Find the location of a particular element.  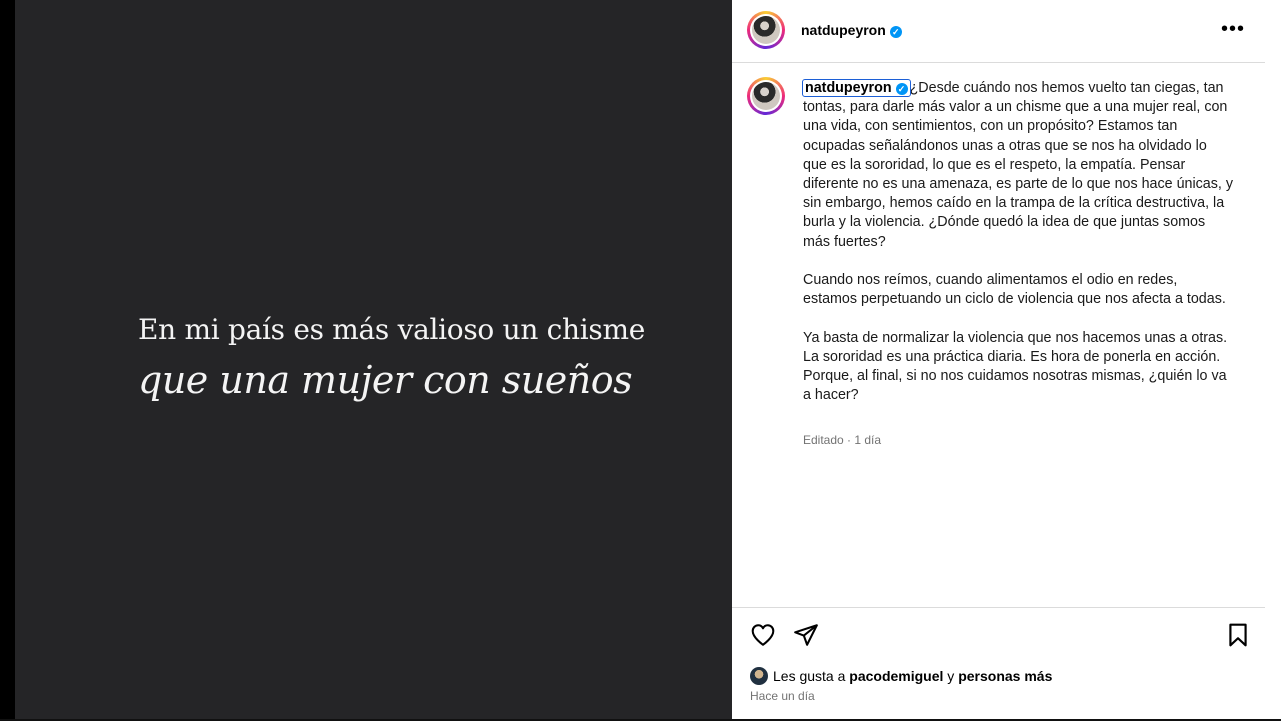

liker-avatar is located at coordinates (759, 676).